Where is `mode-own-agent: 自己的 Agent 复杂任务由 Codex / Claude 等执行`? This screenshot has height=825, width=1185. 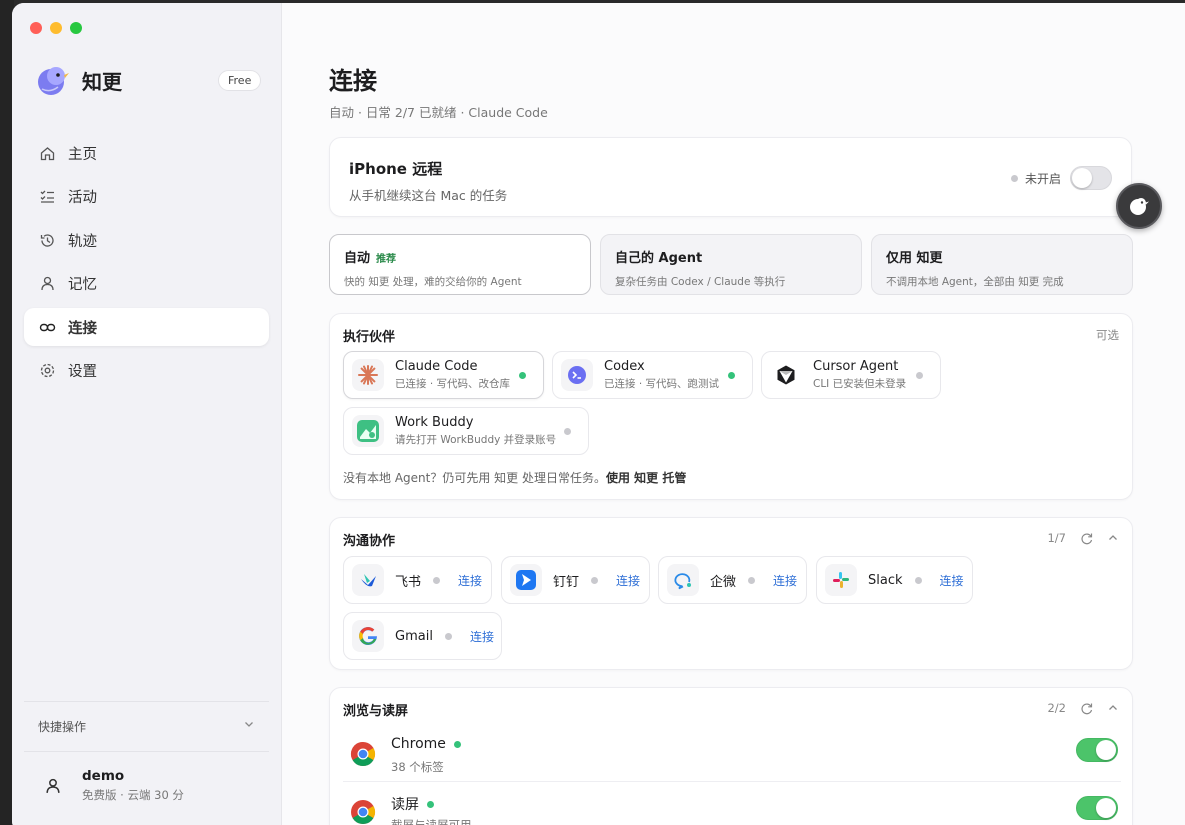 mode-own-agent: 自己的 Agent 复杂任务由 Codex / Claude 等执行 is located at coordinates (731, 264).